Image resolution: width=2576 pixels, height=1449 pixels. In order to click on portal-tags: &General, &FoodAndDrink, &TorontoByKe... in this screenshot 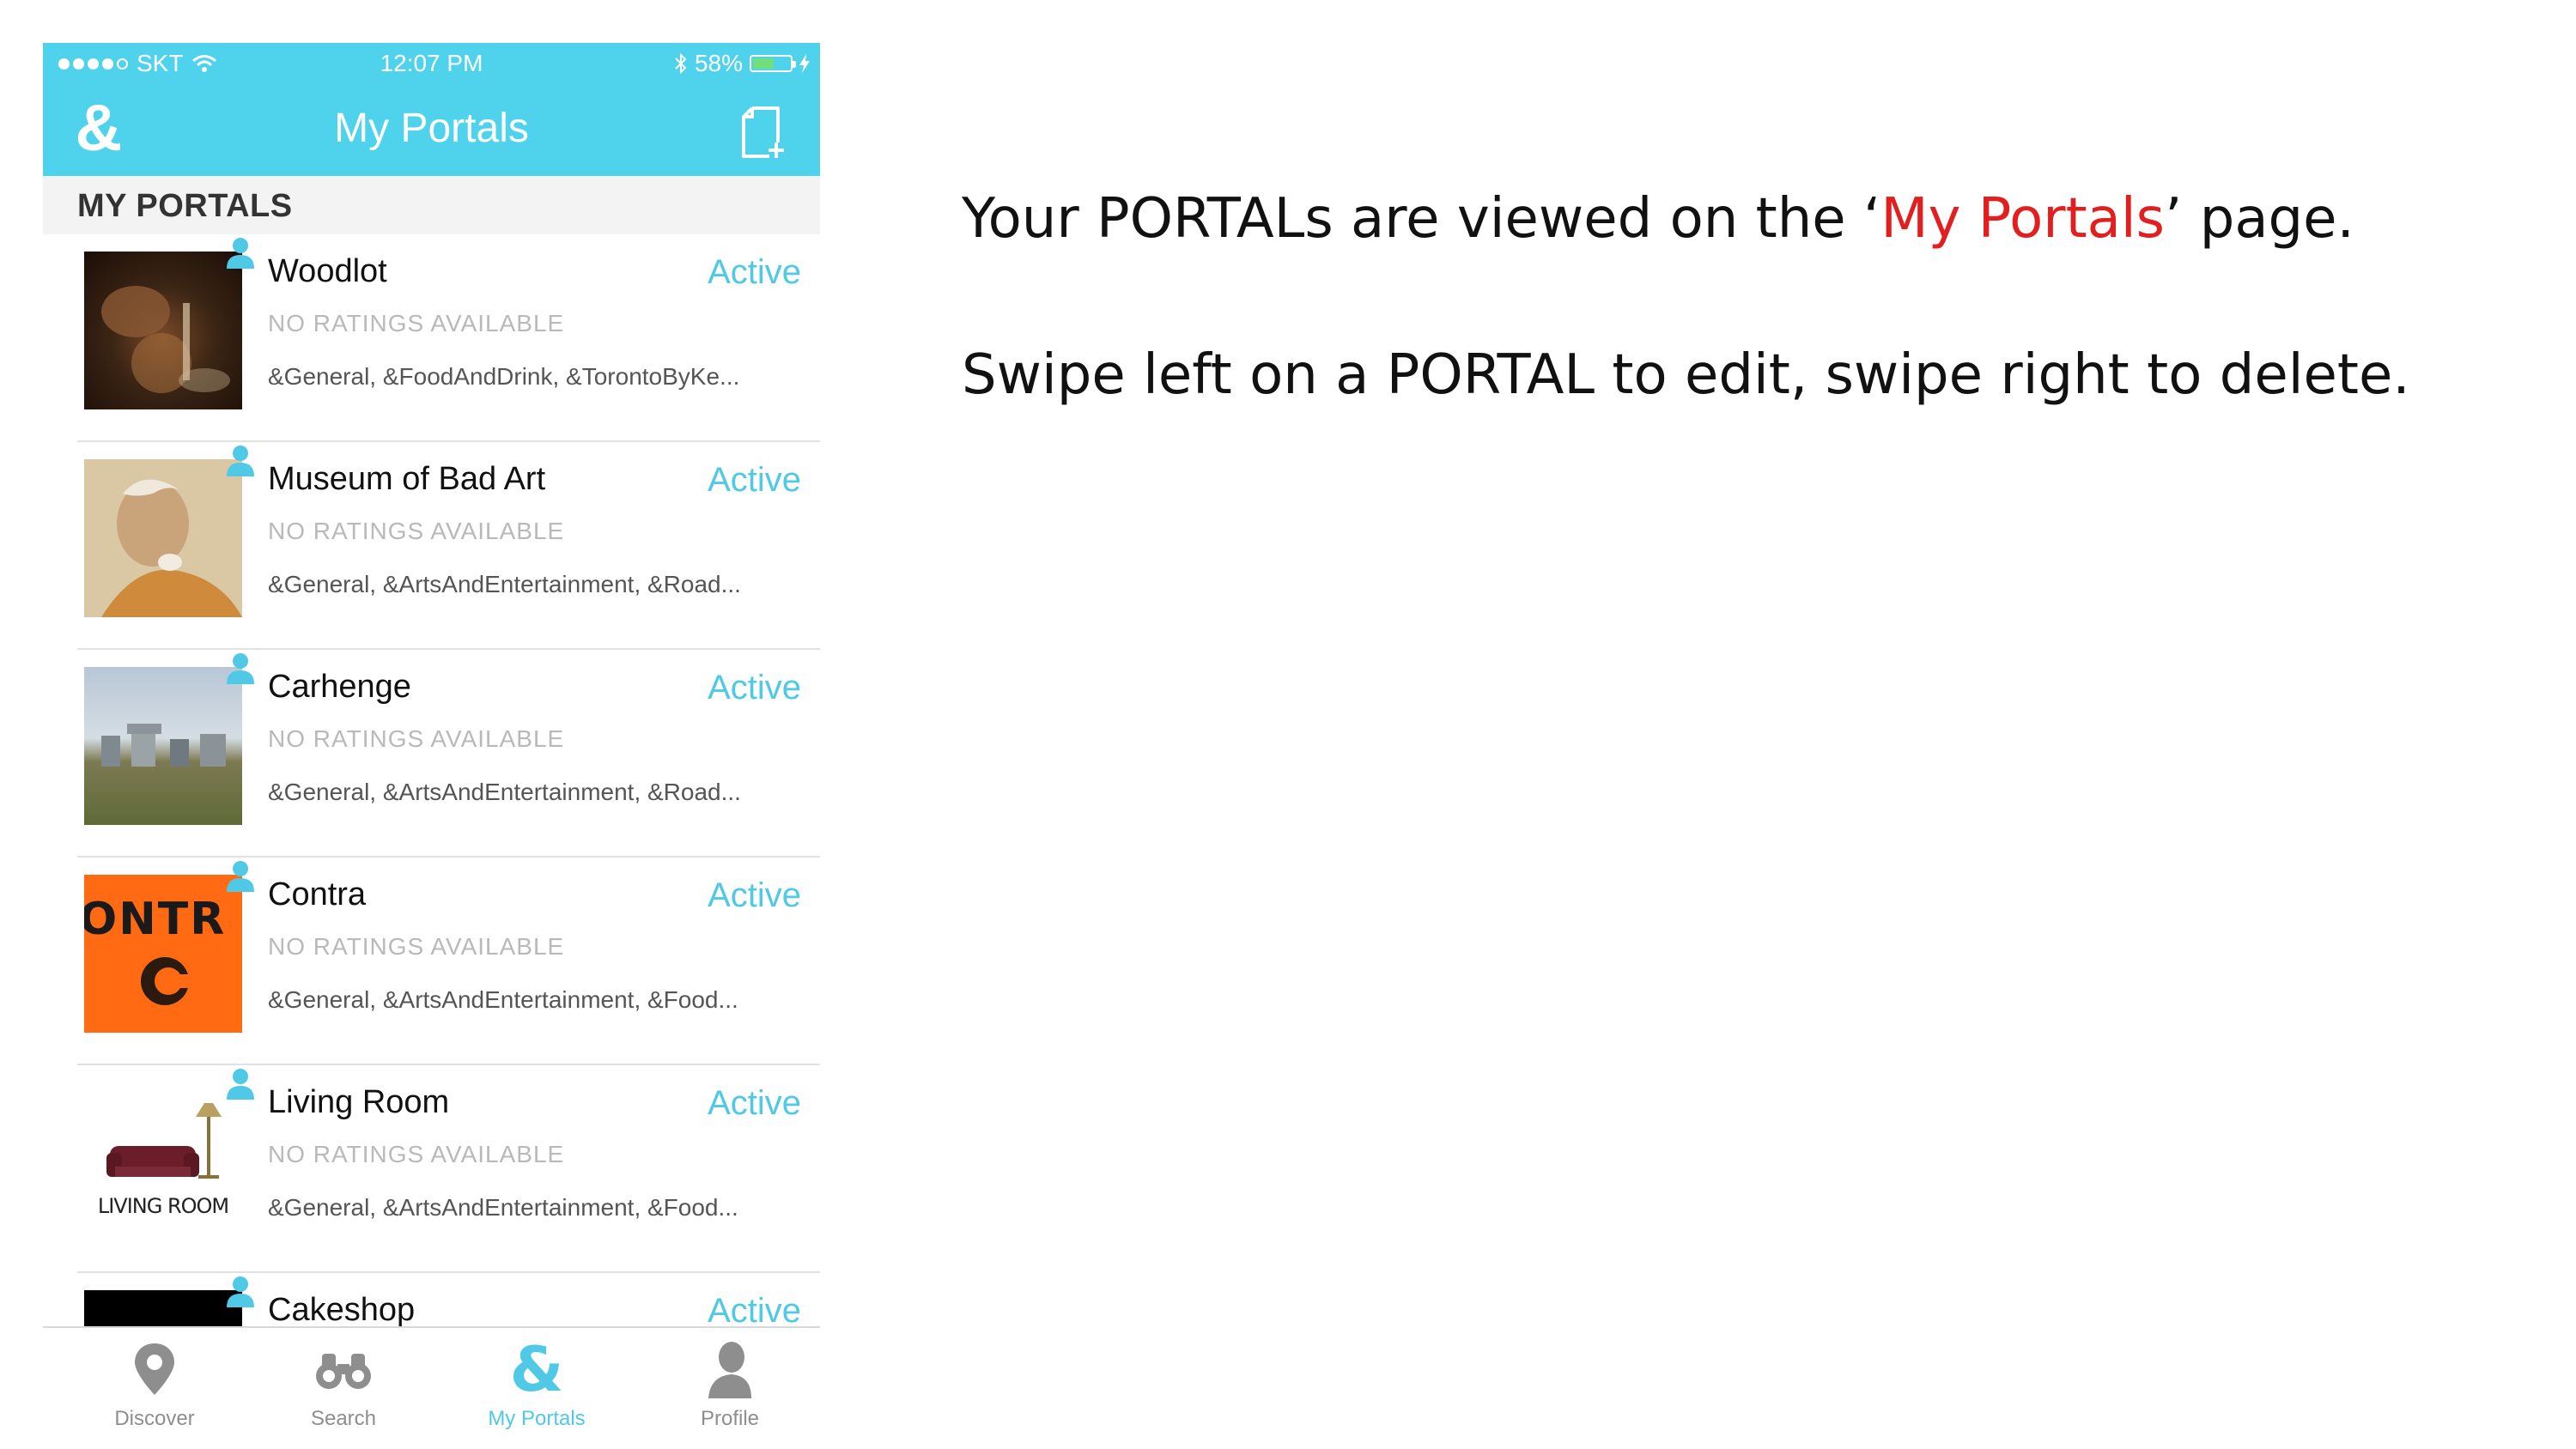, I will do `click(504, 376)`.